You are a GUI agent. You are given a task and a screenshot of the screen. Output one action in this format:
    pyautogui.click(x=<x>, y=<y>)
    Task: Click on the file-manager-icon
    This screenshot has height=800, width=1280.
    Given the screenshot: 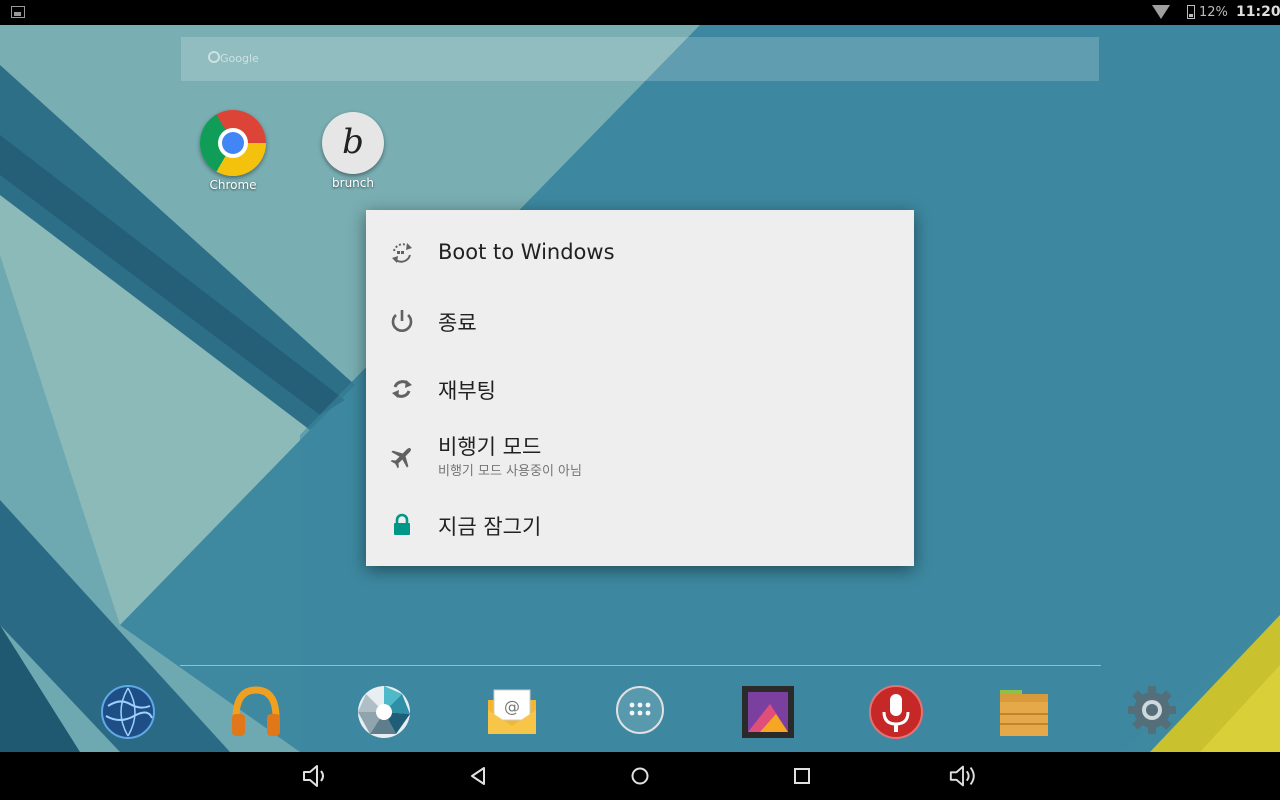 What is the action you would take?
    pyautogui.click(x=1024, y=713)
    